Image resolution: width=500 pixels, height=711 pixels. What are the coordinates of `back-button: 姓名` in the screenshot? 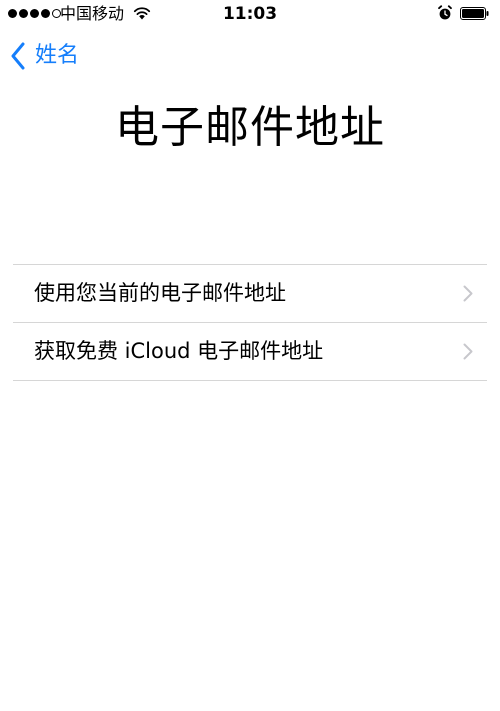 It's located at (44, 56).